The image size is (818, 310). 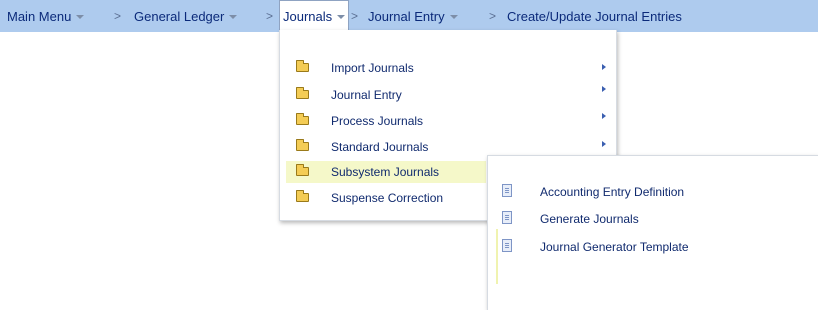 I want to click on menu-item-suspense-correction: Suspense Correction, so click(x=386, y=198).